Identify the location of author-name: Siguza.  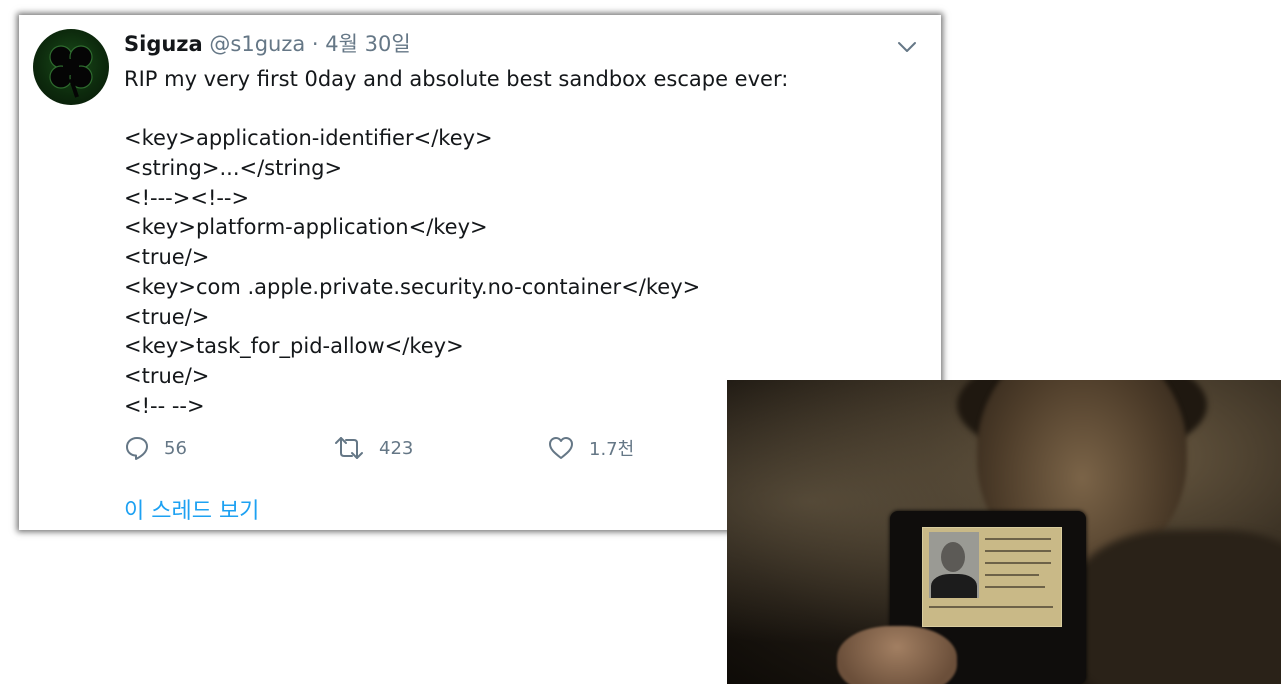
(163, 44).